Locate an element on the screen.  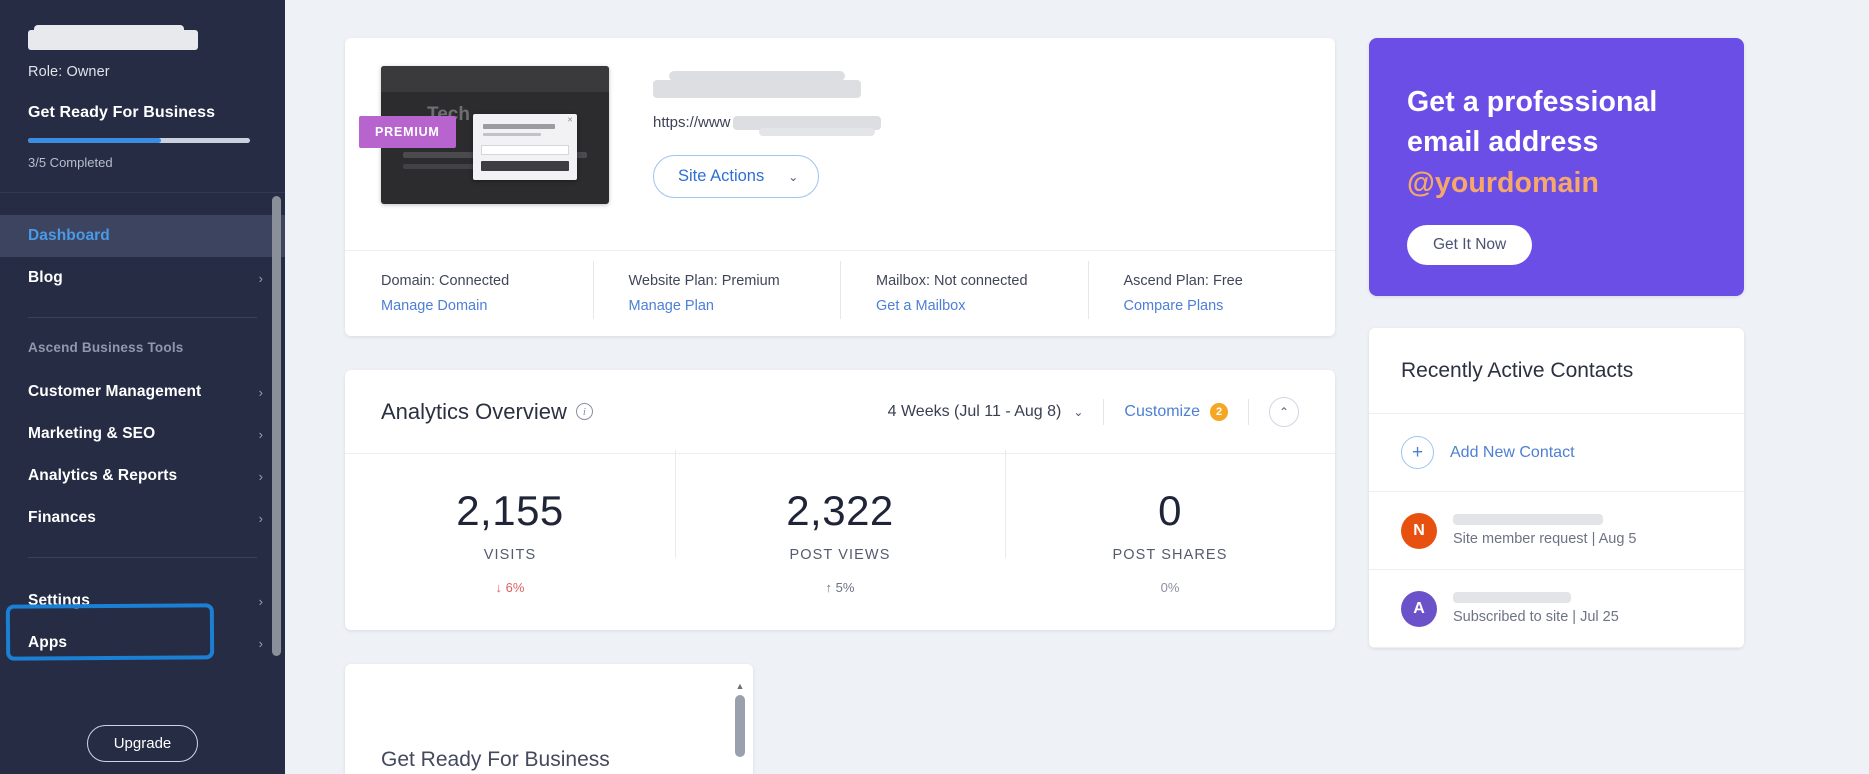
setup-progress-label: 3/5 Completed is located at coordinates (70, 162).